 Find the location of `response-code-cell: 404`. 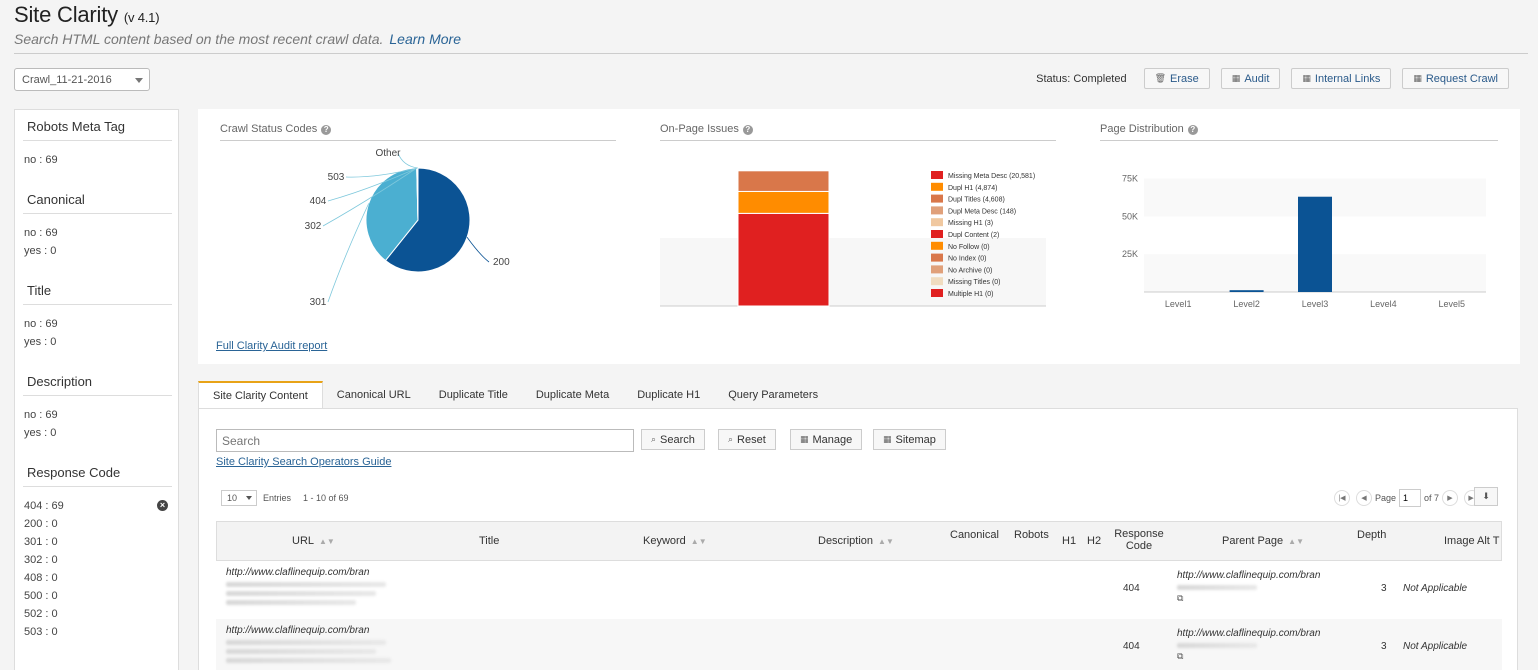

response-code-cell: 404 is located at coordinates (1131, 646).